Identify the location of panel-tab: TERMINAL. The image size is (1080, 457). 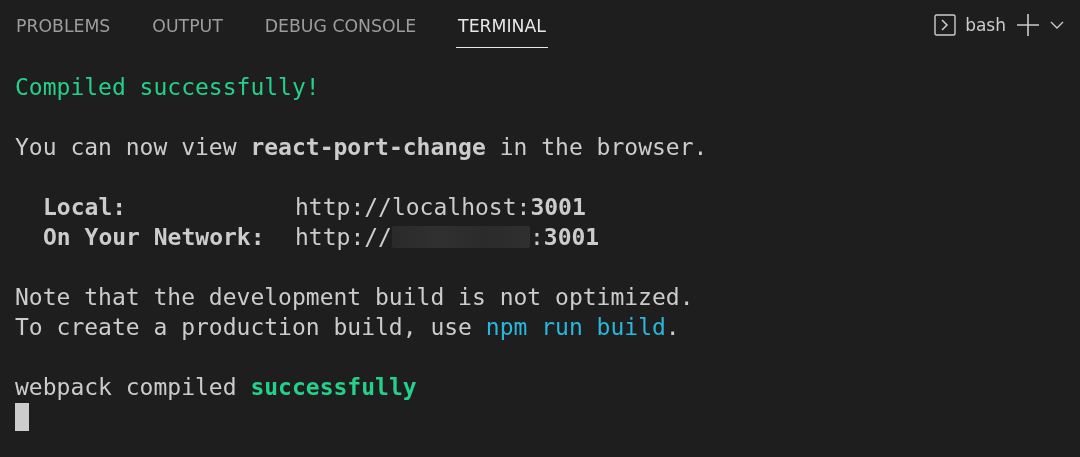
(502, 24).